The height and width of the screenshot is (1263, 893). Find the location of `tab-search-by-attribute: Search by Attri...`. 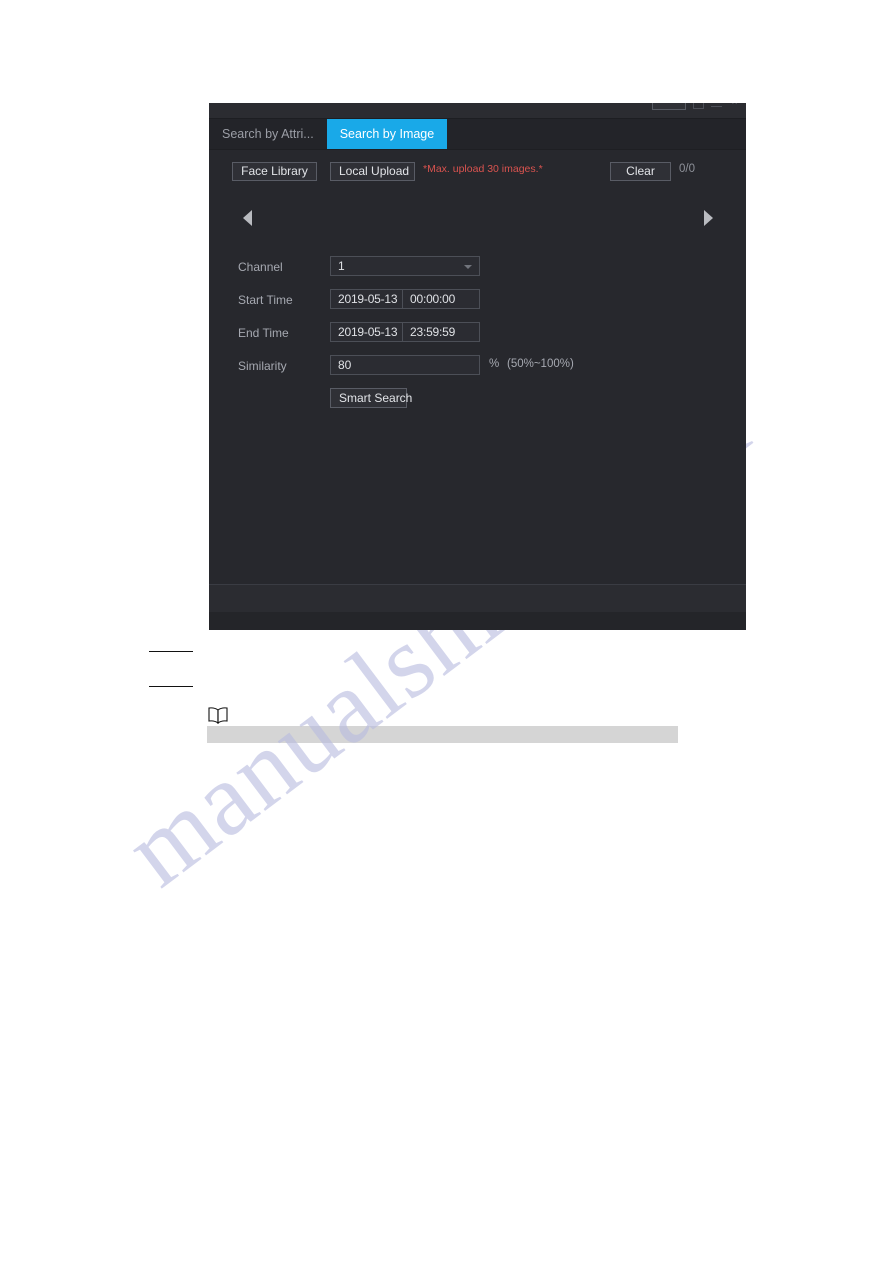

tab-search-by-attribute: Search by Attri... is located at coordinates (268, 134).